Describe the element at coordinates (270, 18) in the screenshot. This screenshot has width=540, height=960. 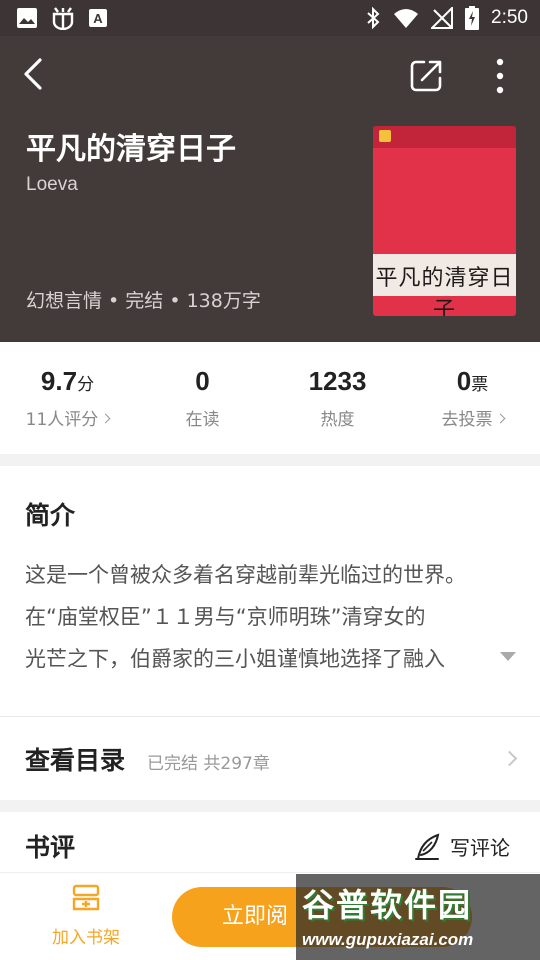
I see `status-bar: A 2:50` at that location.